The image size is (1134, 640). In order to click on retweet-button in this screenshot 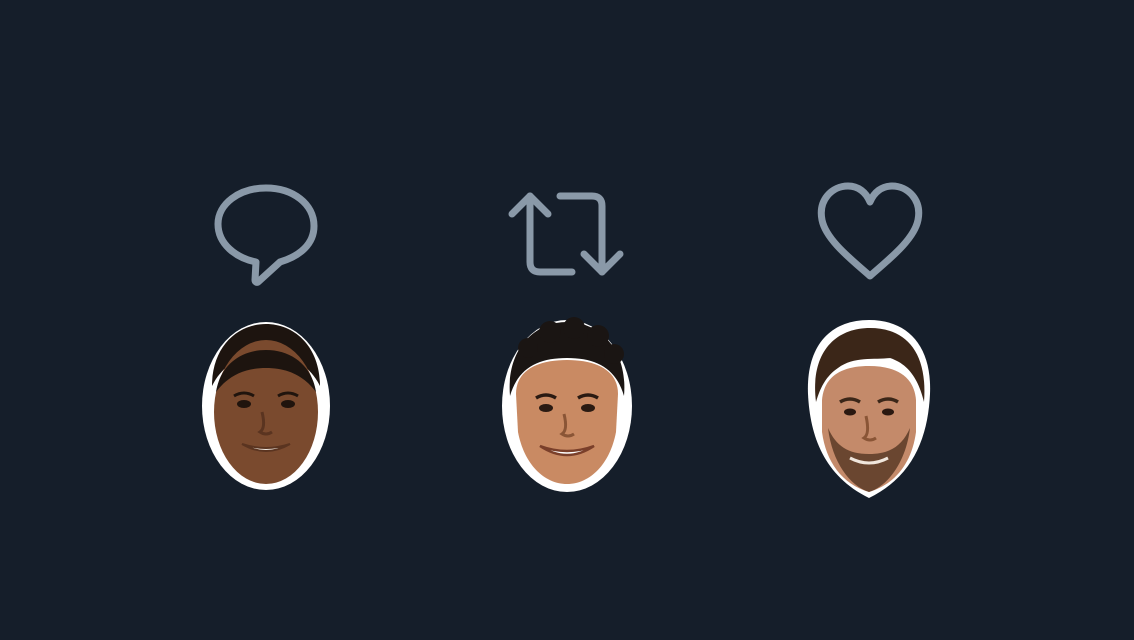, I will do `click(566, 234)`.